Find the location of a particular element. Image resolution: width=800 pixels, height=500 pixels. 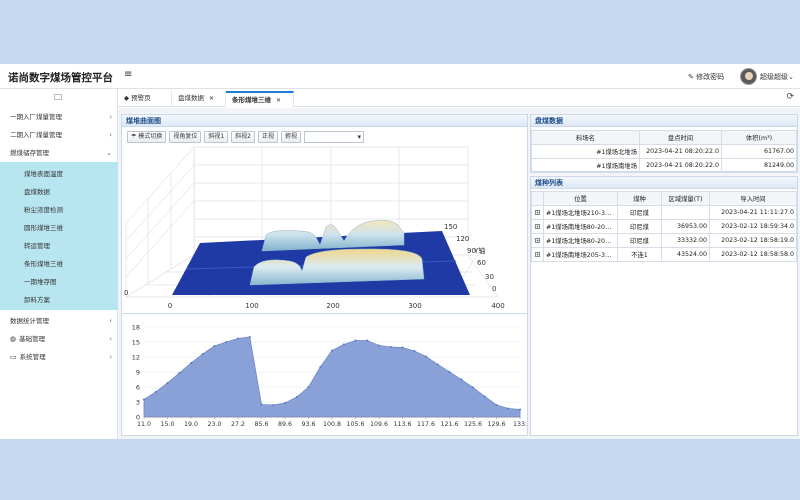

x-tick-label: 19.0 is located at coordinates (191, 424).